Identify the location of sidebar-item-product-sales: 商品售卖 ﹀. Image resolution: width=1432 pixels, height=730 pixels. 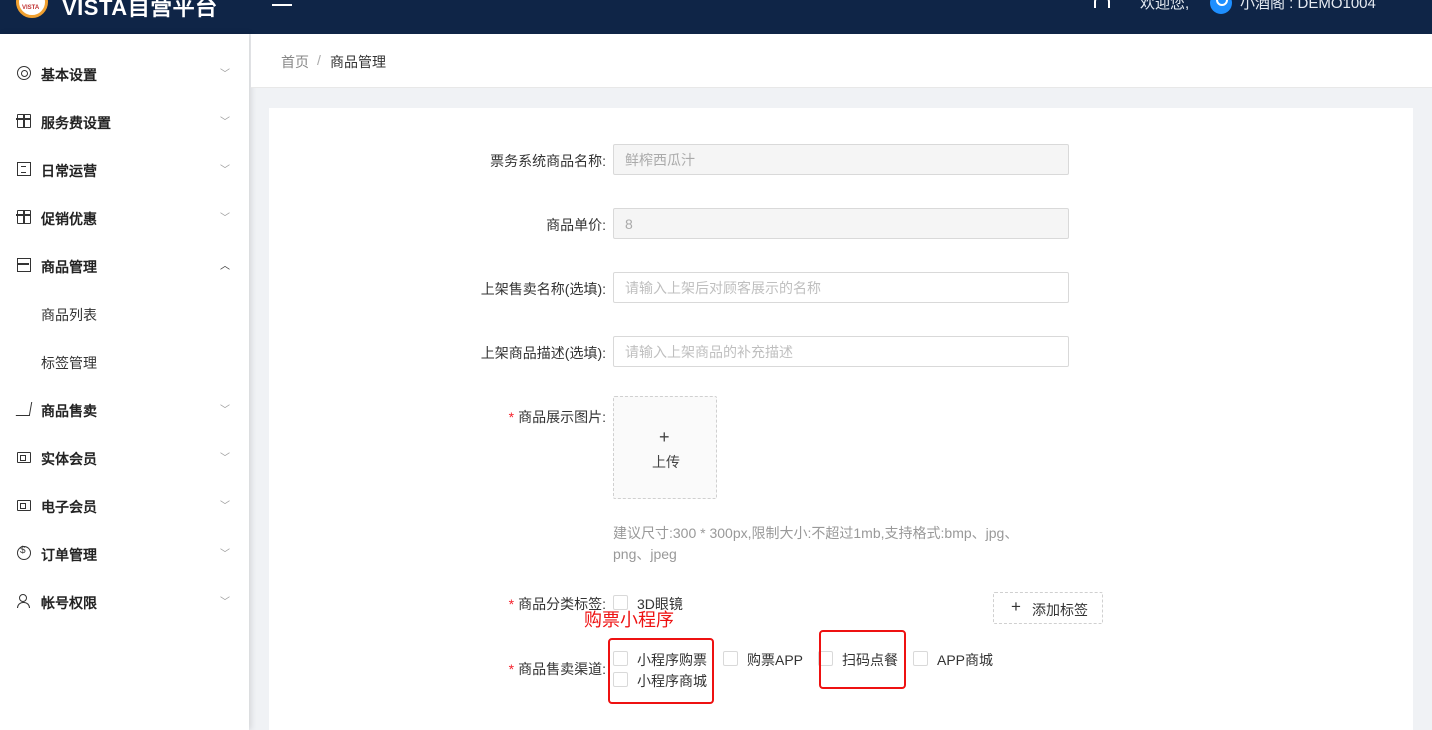
(124, 410).